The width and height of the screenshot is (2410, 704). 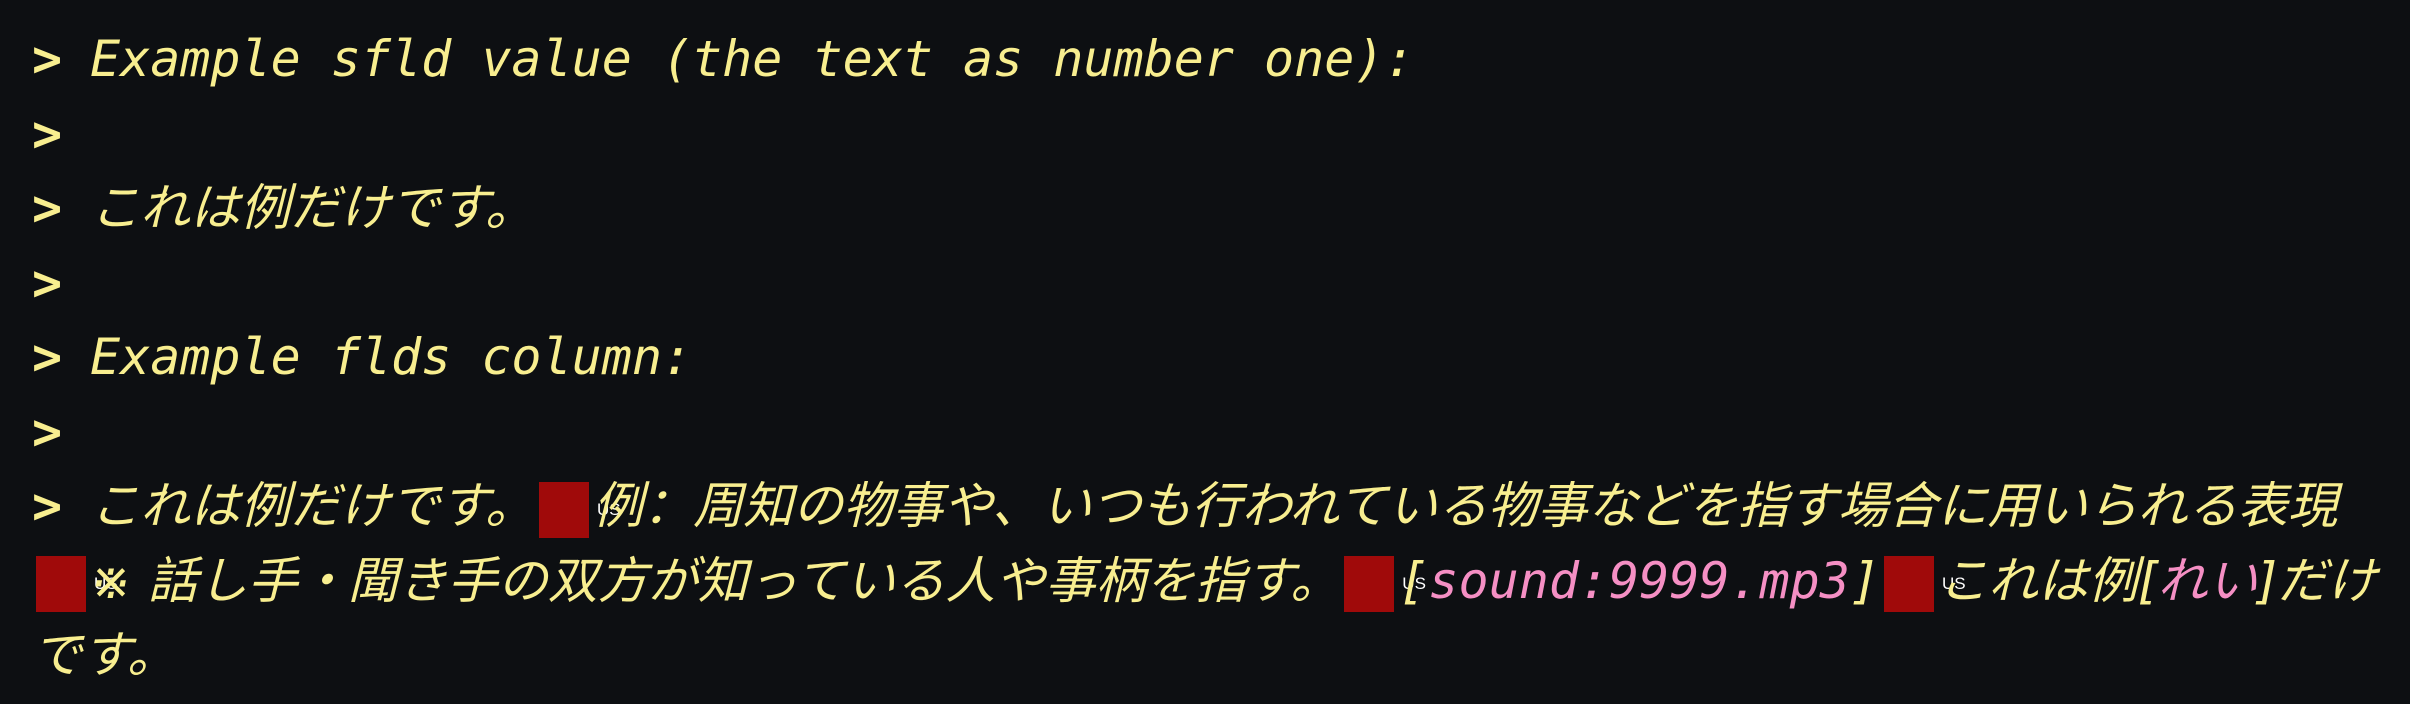 I want to click on field-1-text: これは例だけです。, so click(x=312, y=506).